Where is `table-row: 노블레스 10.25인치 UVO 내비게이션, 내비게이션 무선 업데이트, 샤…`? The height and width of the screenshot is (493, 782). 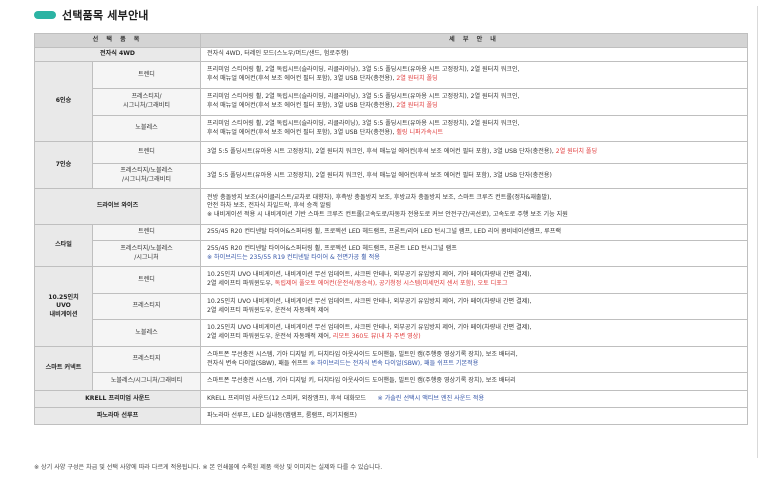
table-row: 노블레스 10.25인치 UVO 내비게이션, 내비게이션 무선 업데이트, 샤… is located at coordinates (392, 333).